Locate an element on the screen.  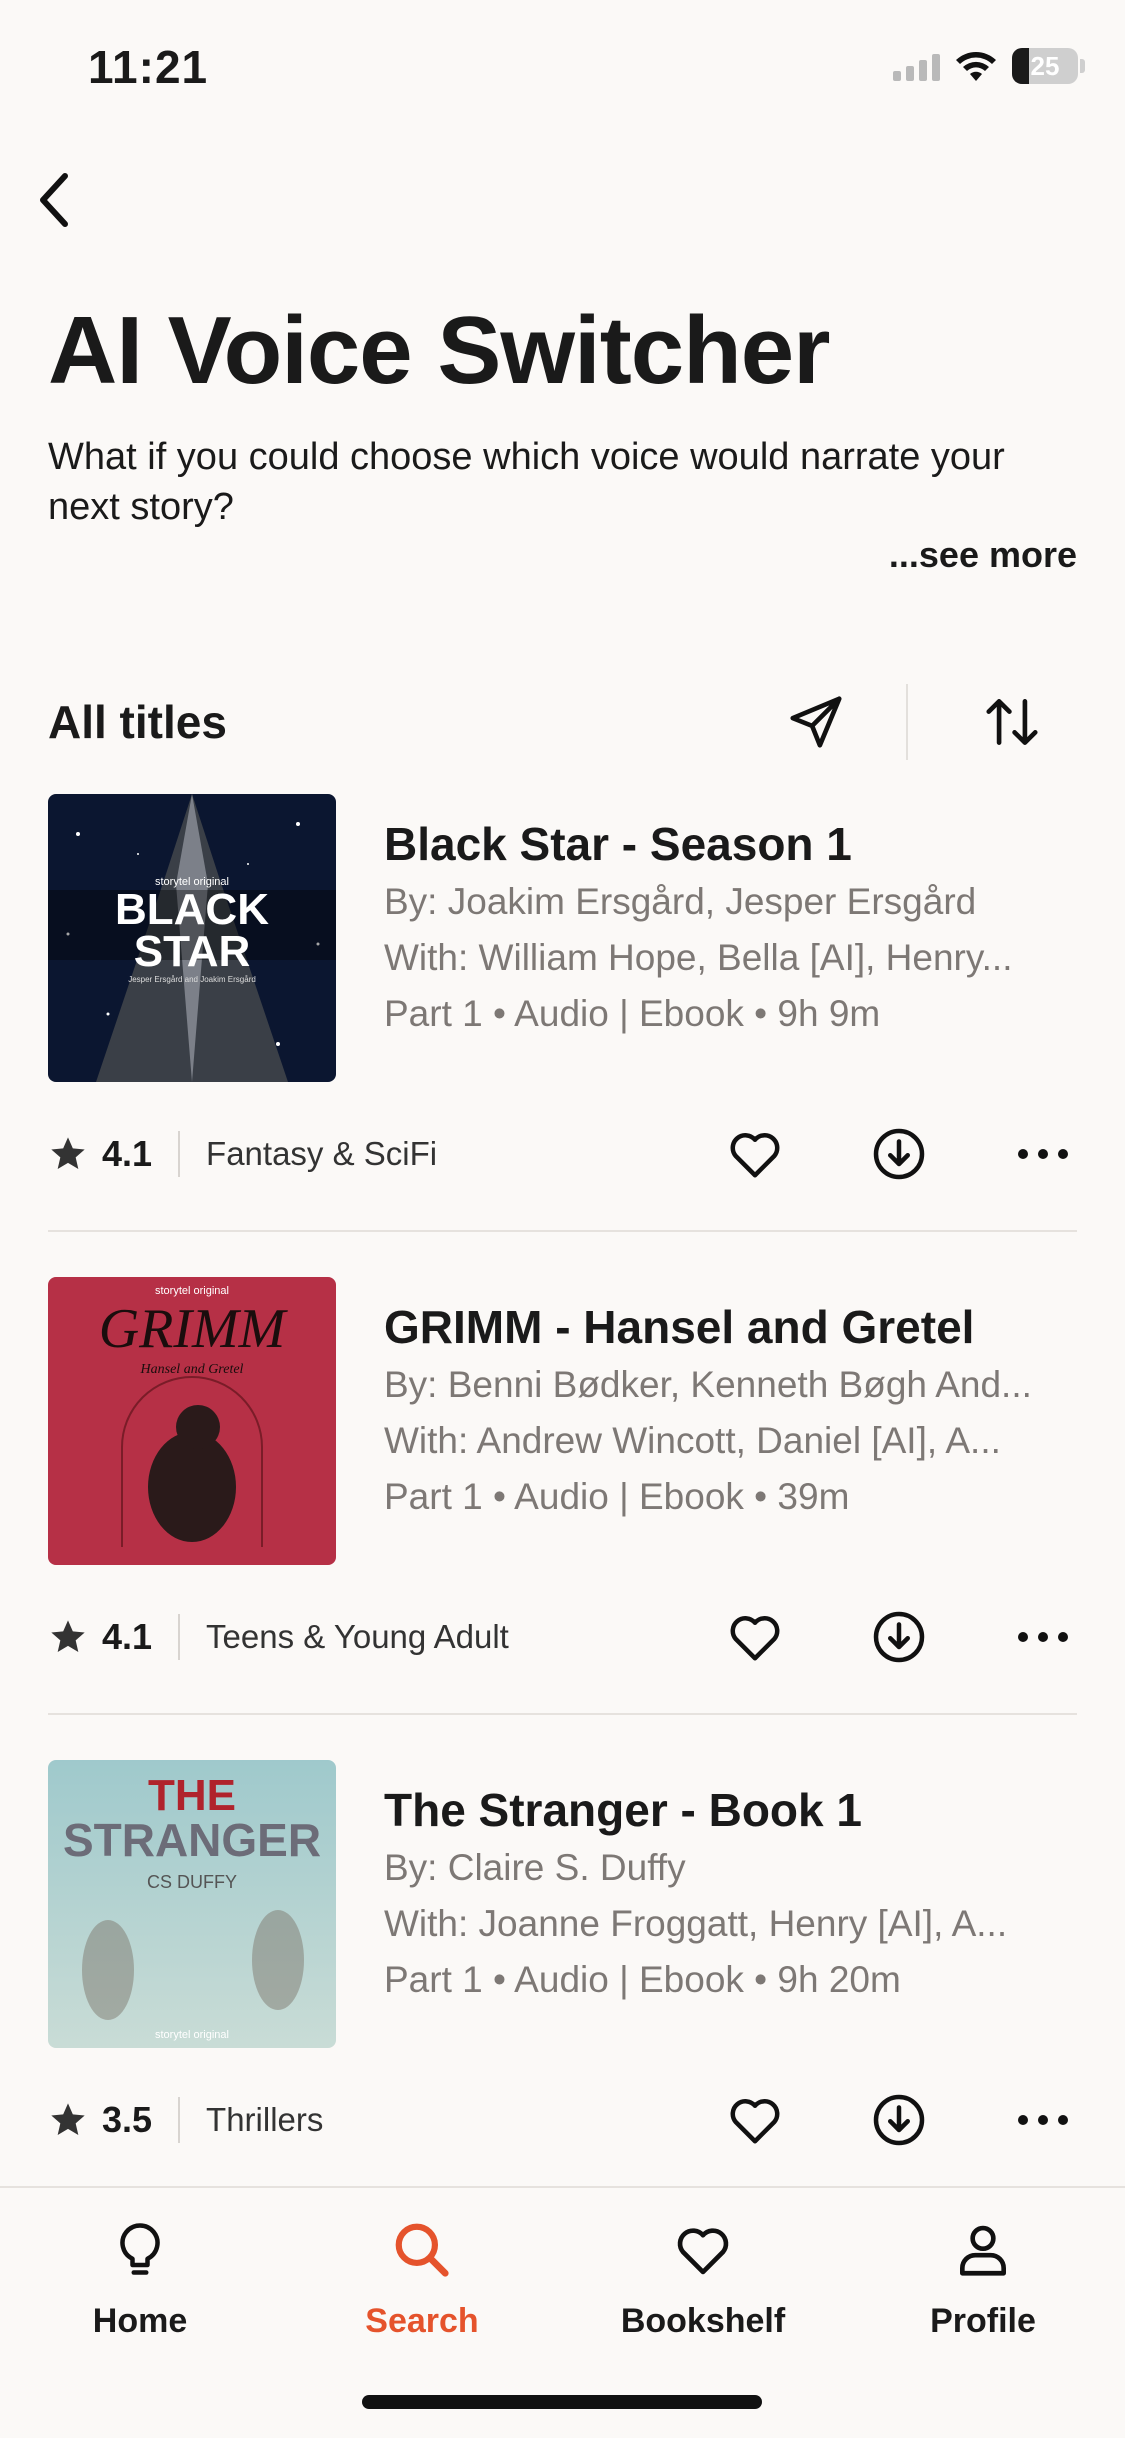
cellular-signal-icon is located at coordinates (916, 66).